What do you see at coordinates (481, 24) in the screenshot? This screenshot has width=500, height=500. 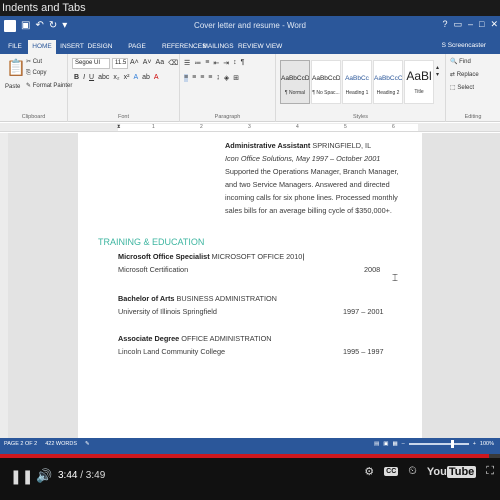 I see `maximize-icon: □` at bounding box center [481, 24].